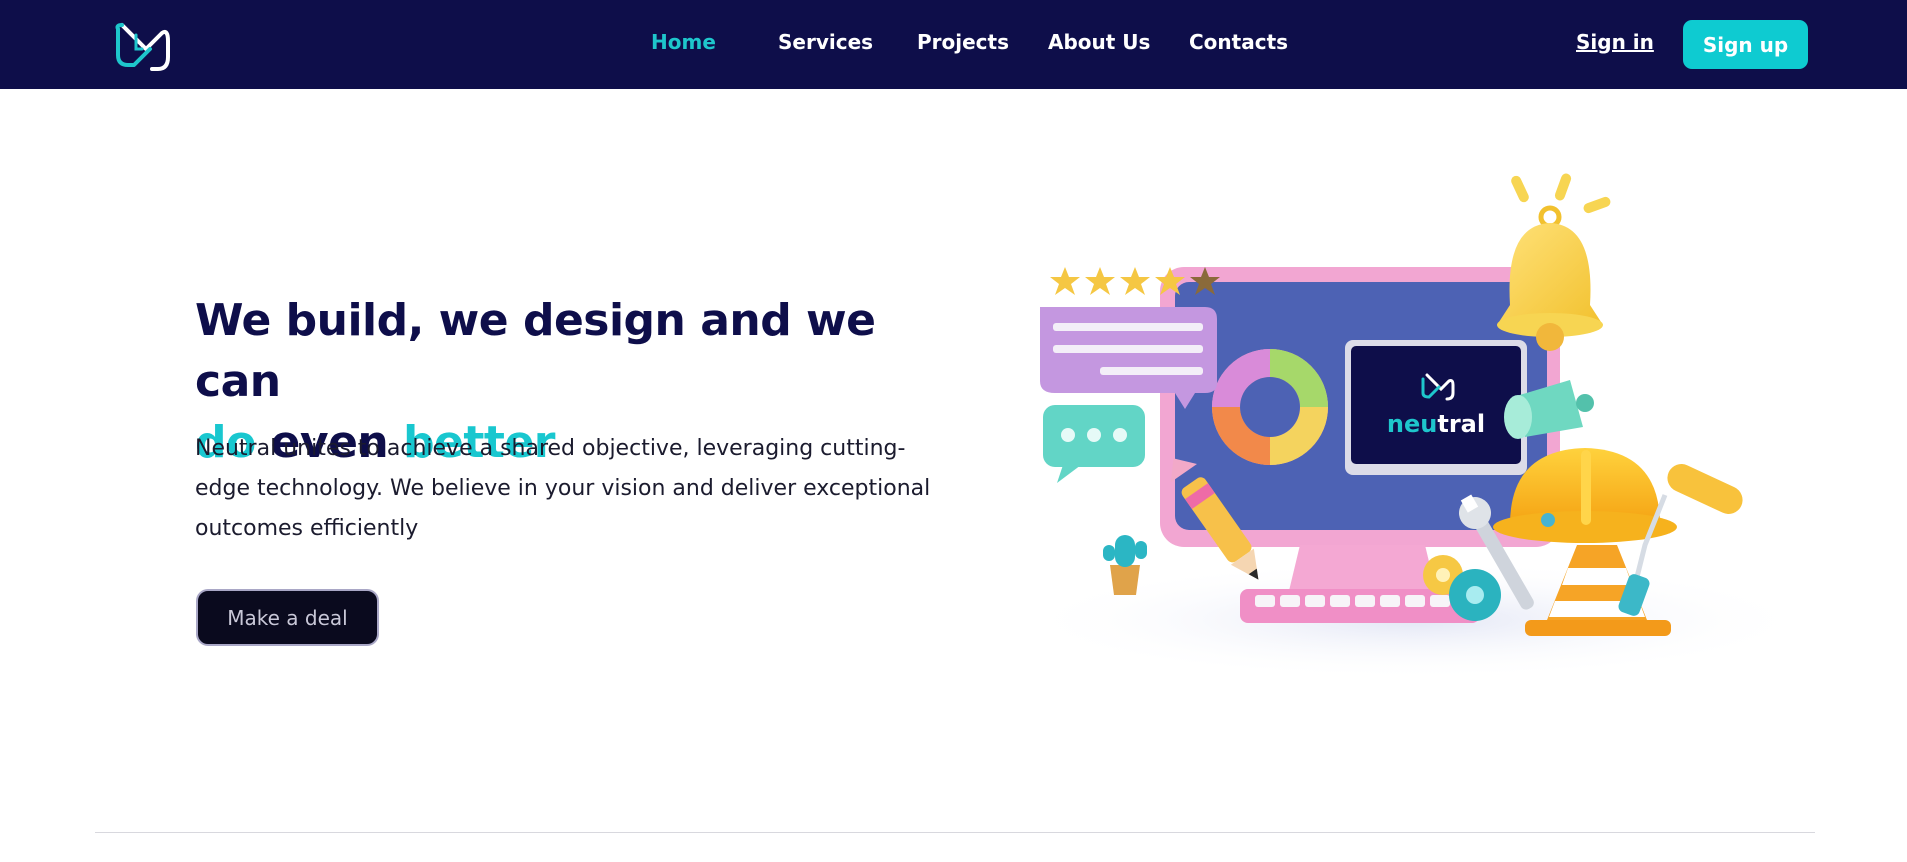  Describe the element at coordinates (1238, 42) in the screenshot. I see `nav-contacts-link: Contacts` at that location.